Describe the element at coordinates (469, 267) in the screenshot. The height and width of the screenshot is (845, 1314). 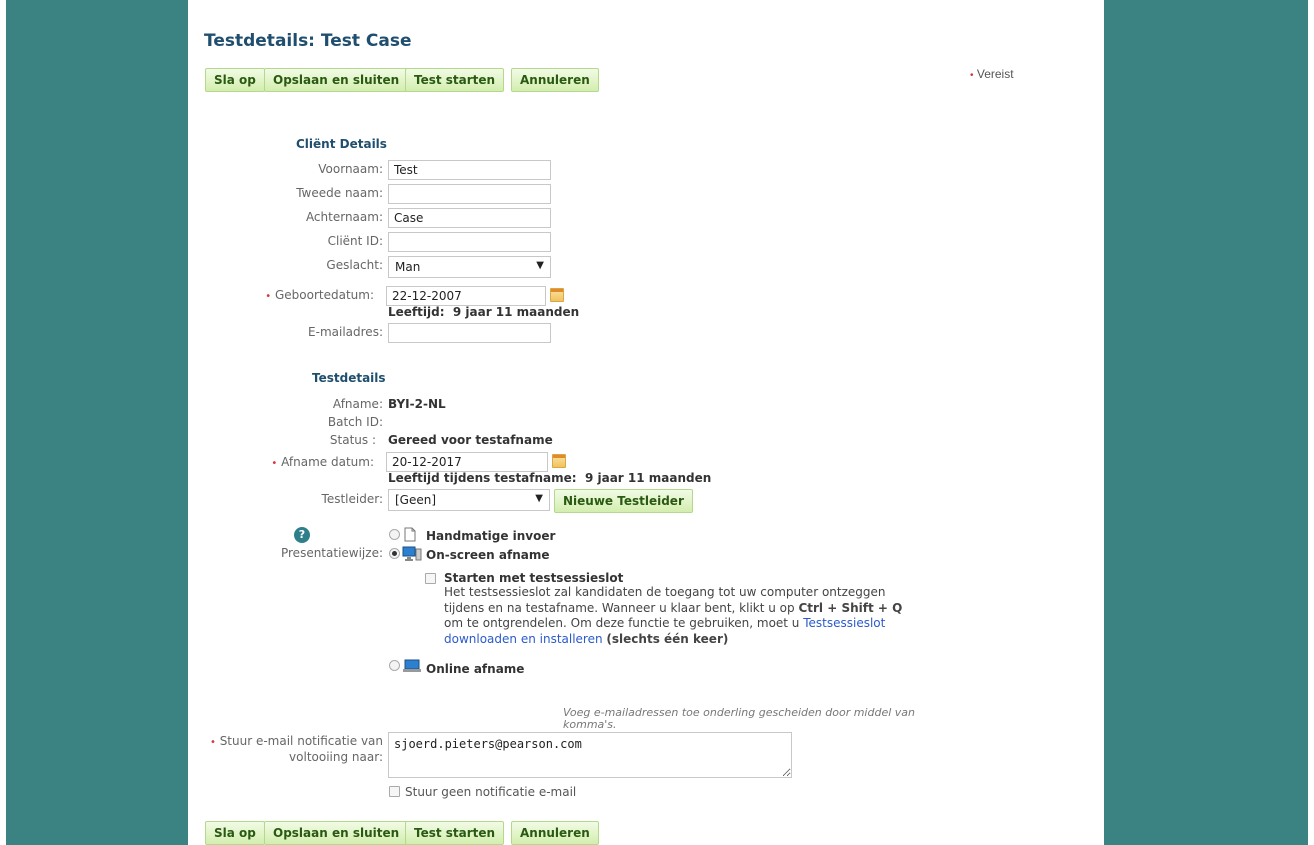
I see `gender-select: Man ▼` at that location.